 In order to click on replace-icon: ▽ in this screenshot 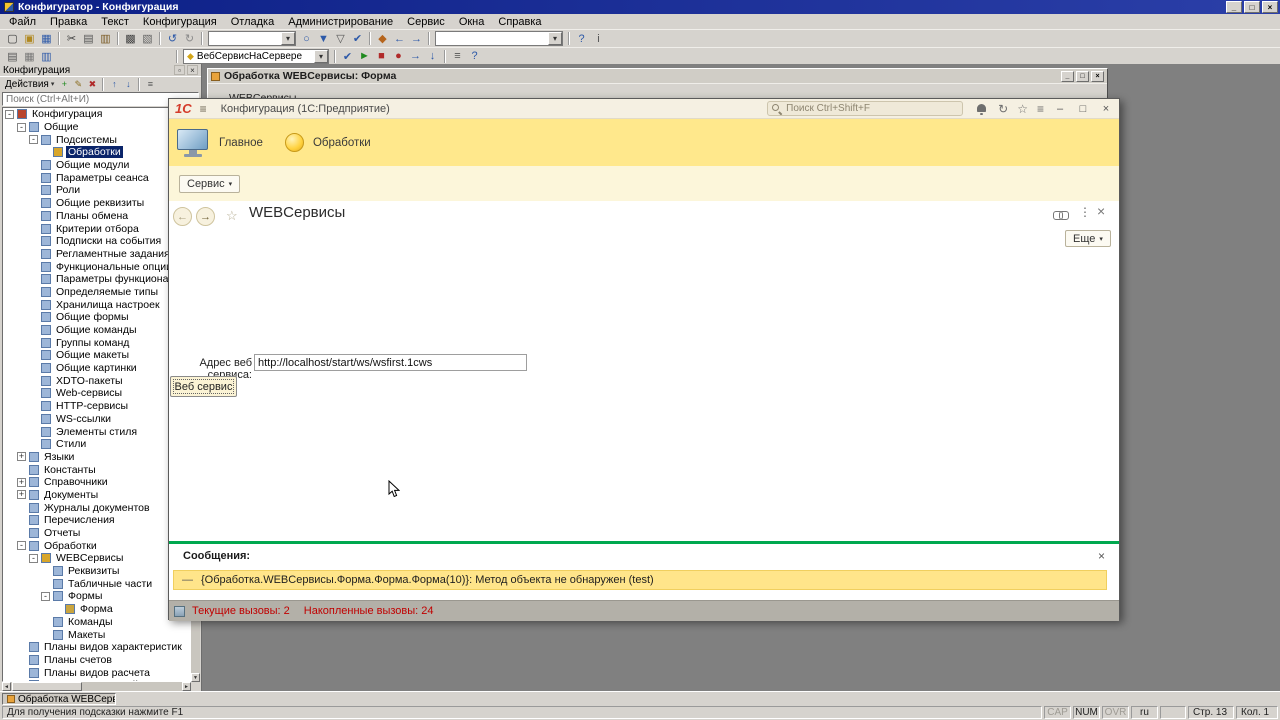, I will do `click(340, 39)`.